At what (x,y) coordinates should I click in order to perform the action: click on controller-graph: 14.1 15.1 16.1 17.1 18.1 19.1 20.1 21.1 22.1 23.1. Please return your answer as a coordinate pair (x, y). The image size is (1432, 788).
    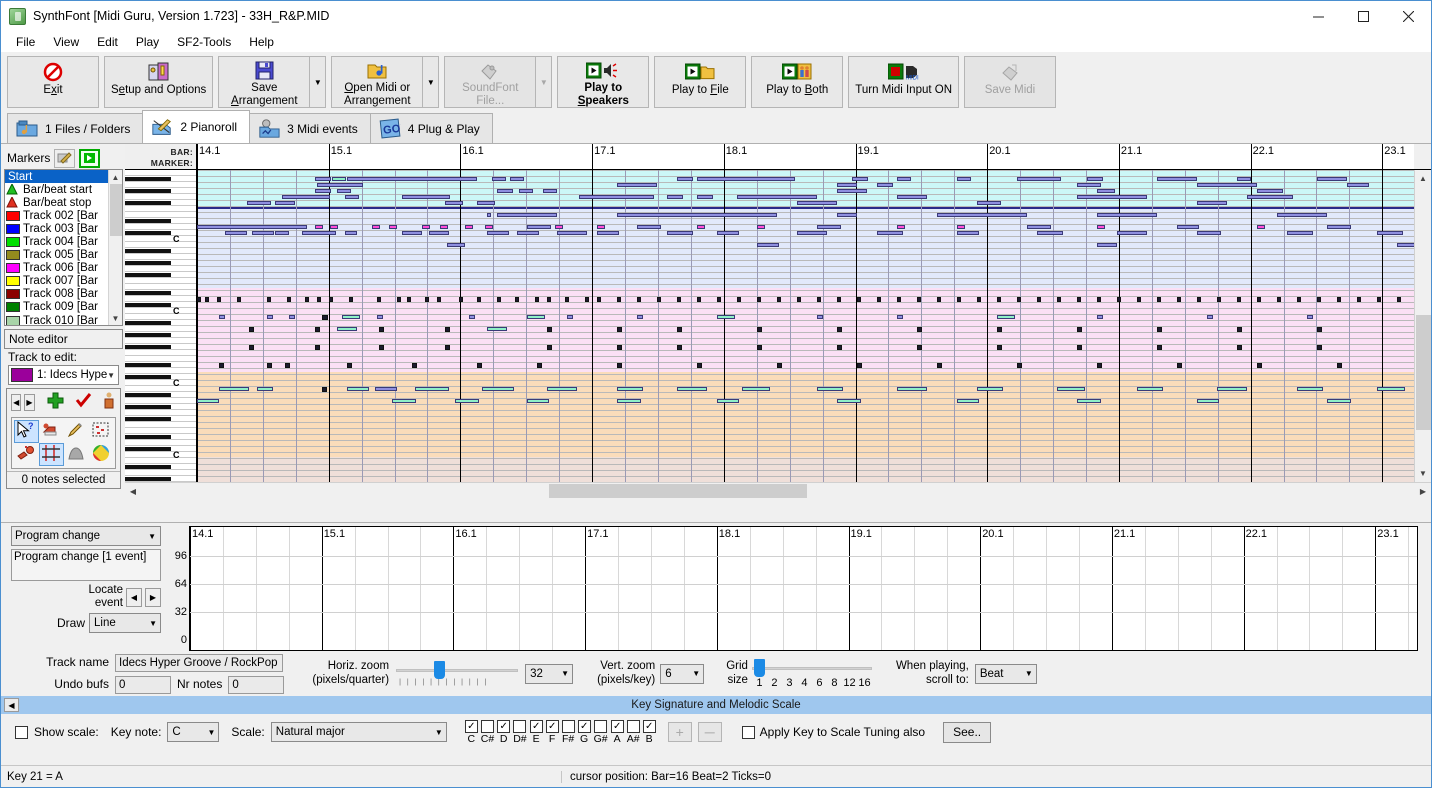
    Looking at the image, I should click on (803, 588).